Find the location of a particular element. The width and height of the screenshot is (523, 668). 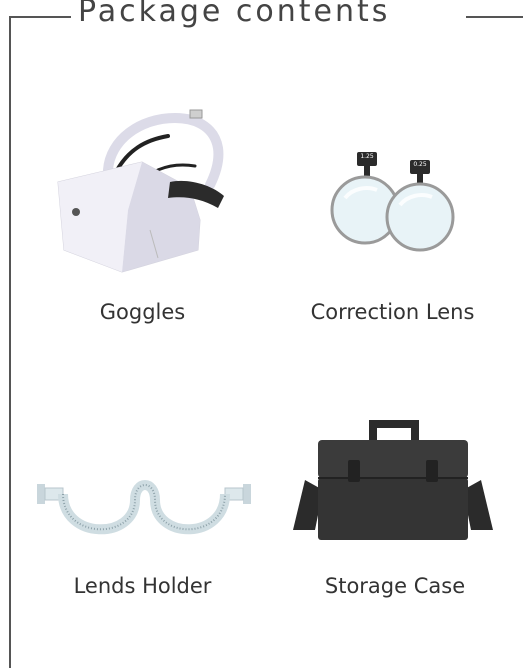

item-label-goggles: Goggles is located at coordinates (142, 312).